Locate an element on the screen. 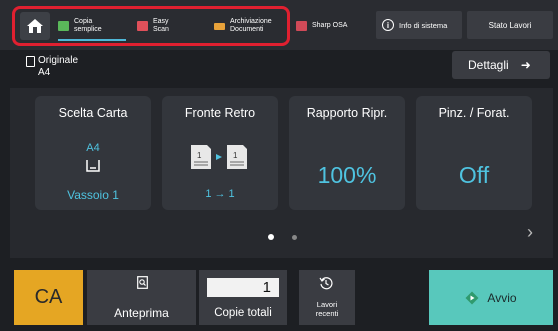  preview-icon is located at coordinates (142, 282).